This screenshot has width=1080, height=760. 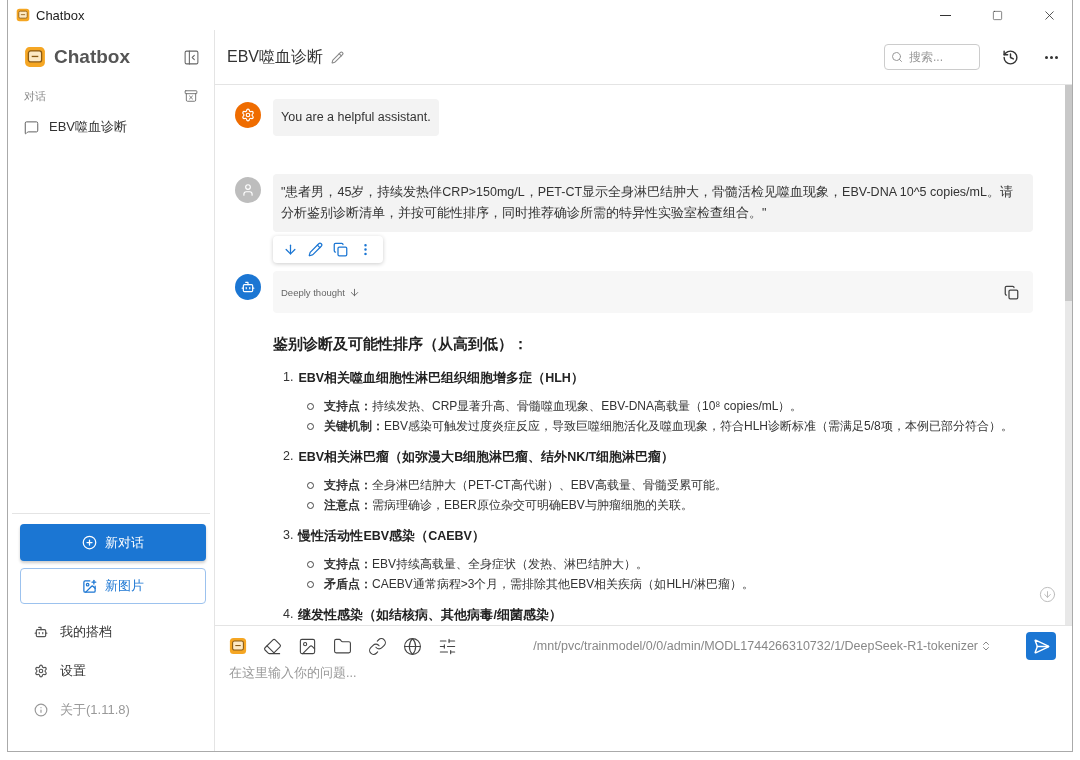 What do you see at coordinates (945, 15) in the screenshot?
I see `minimize-icon` at bounding box center [945, 15].